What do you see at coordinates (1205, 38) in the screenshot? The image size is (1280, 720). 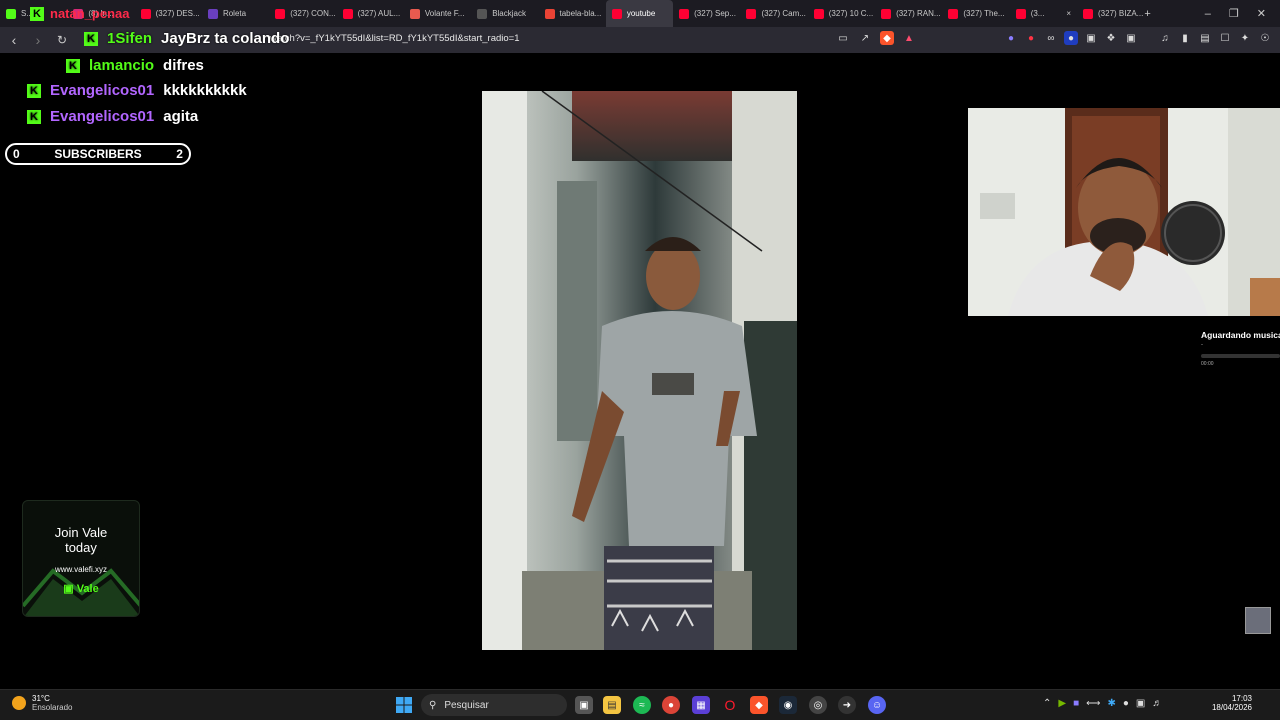 I see `wallet-icon: ▤` at bounding box center [1205, 38].